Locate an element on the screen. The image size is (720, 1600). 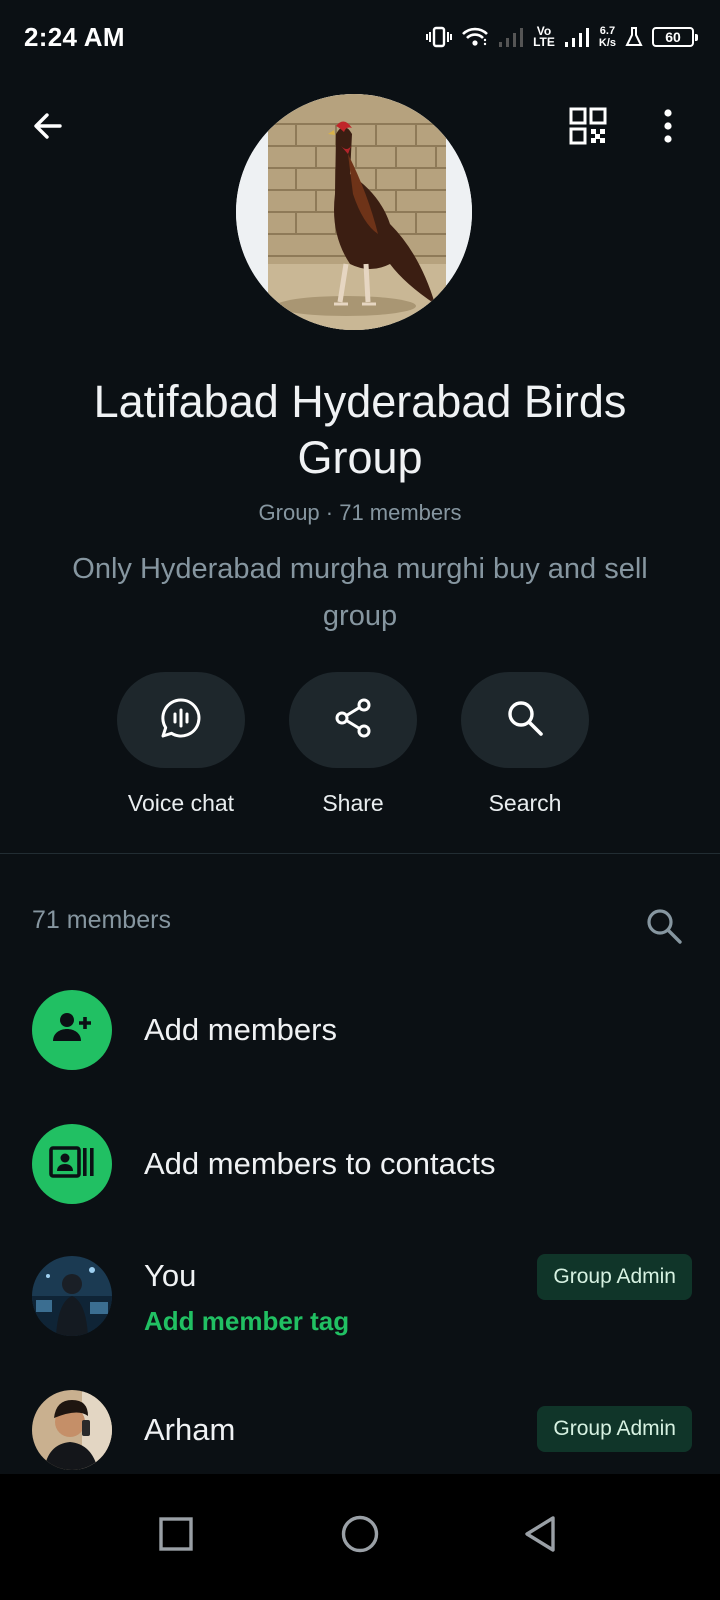
arrow-left-icon is located at coordinates (48, 128).